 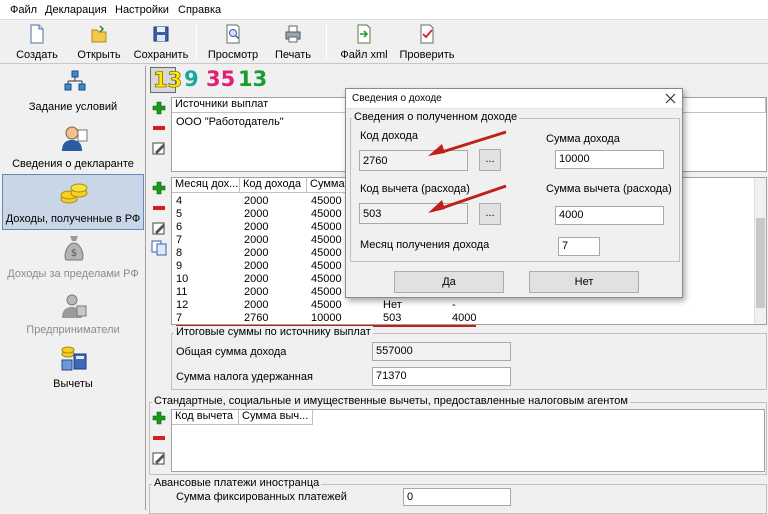 What do you see at coordinates (436, 206) in the screenshot?
I see `arrowhead-deduction-code` at bounding box center [436, 206].